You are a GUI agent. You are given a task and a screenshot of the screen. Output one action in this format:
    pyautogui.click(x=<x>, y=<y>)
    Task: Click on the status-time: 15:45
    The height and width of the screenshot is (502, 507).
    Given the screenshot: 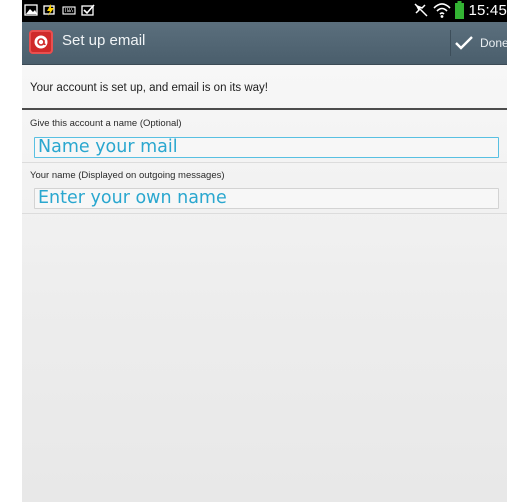 What is the action you would take?
    pyautogui.click(x=487, y=10)
    